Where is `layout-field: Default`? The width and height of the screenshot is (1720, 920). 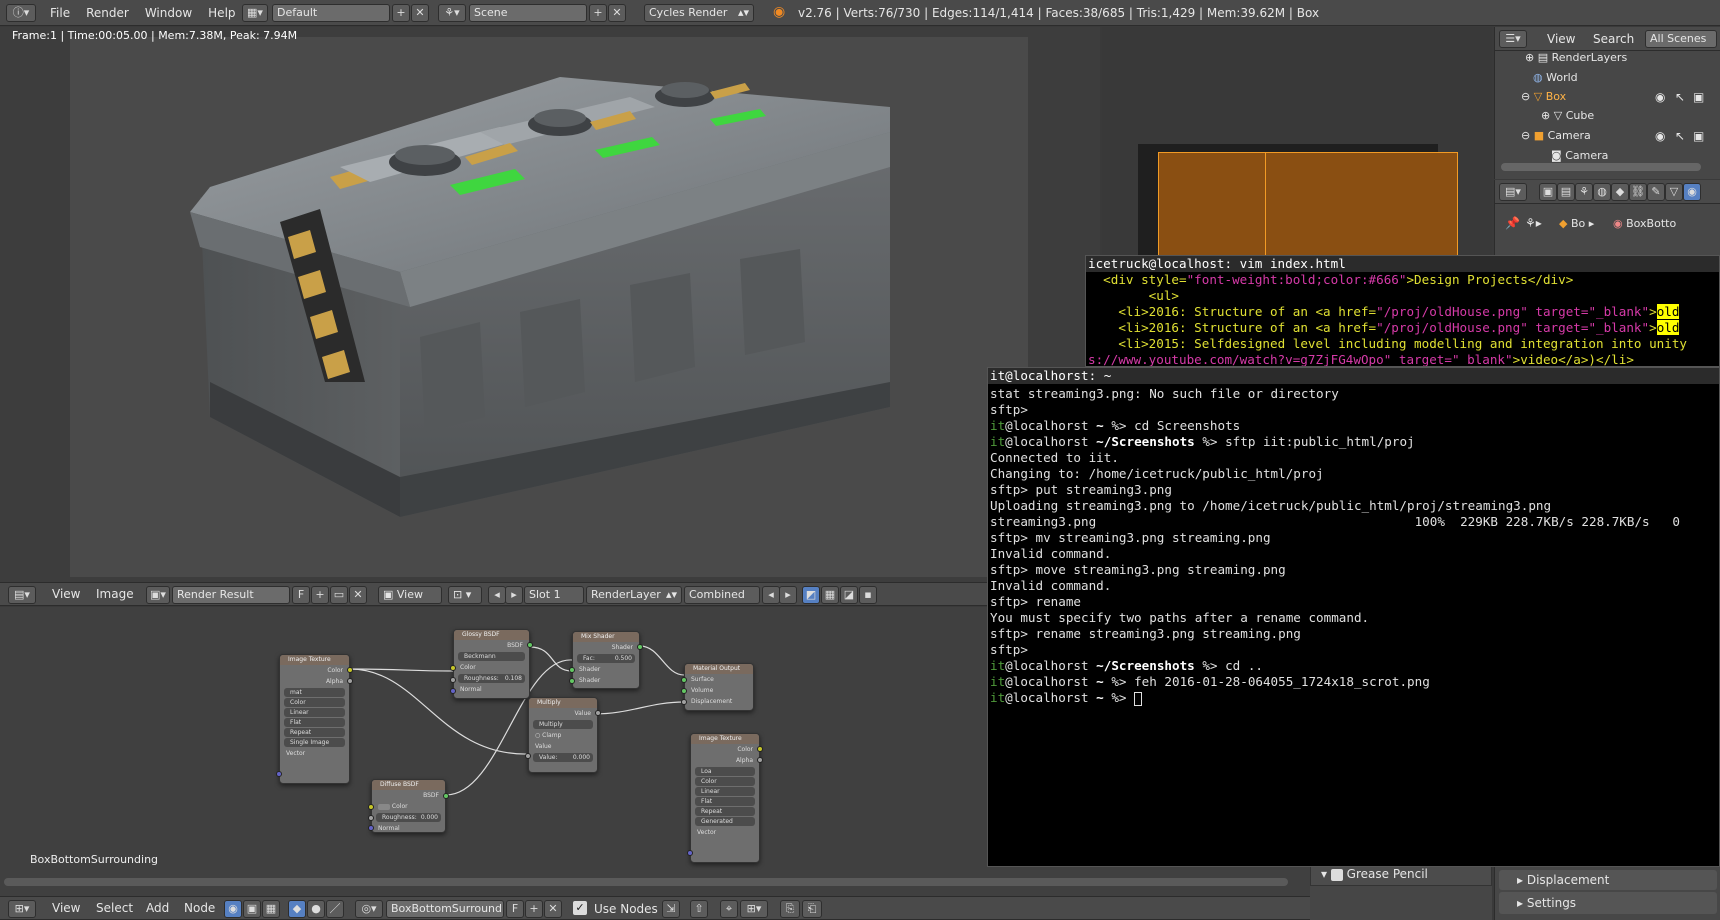 layout-field: Default is located at coordinates (331, 13).